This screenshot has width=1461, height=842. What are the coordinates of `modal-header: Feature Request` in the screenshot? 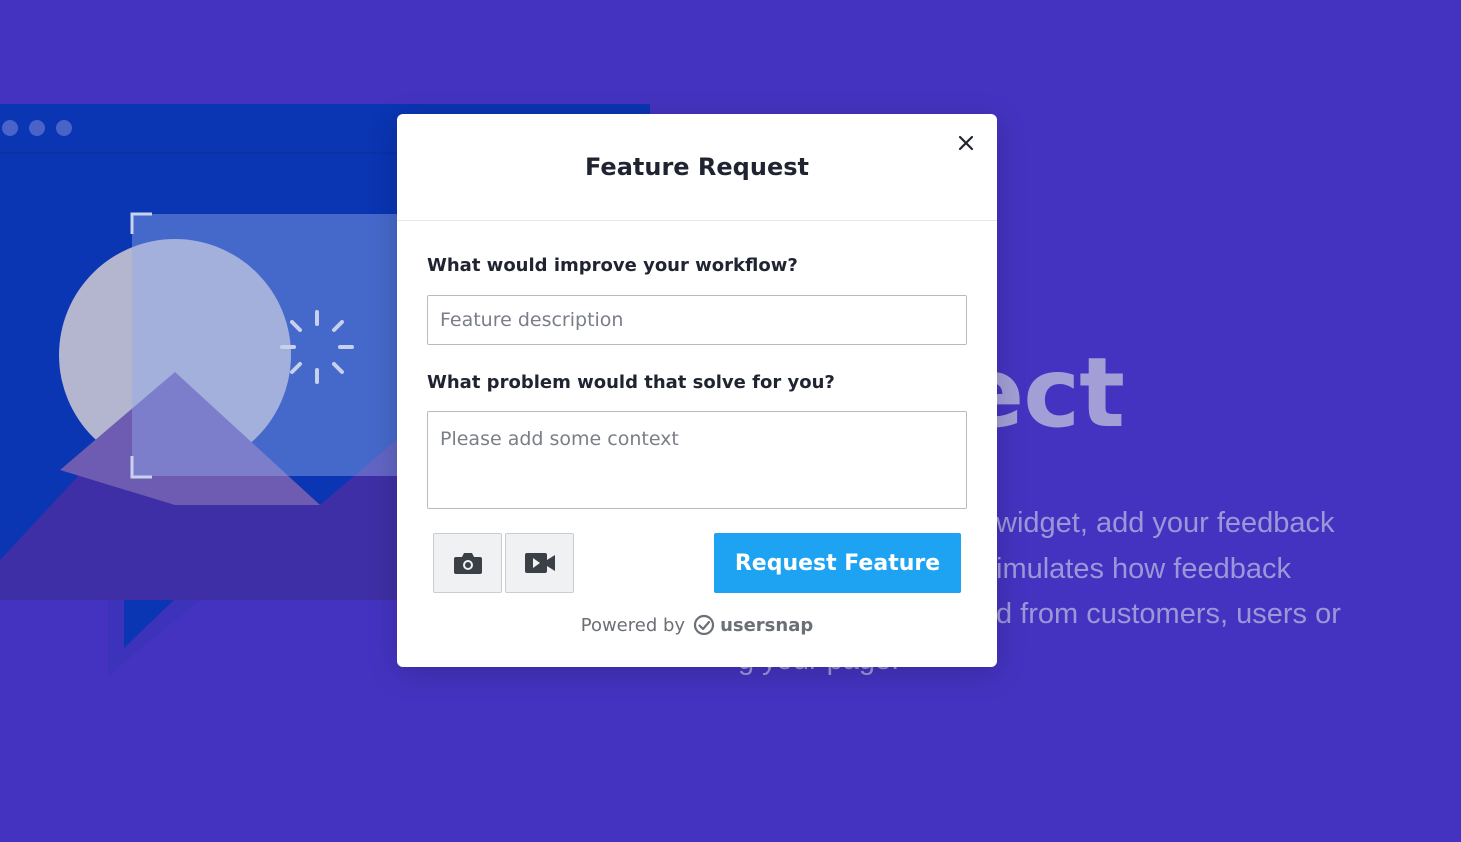 It's located at (697, 167).